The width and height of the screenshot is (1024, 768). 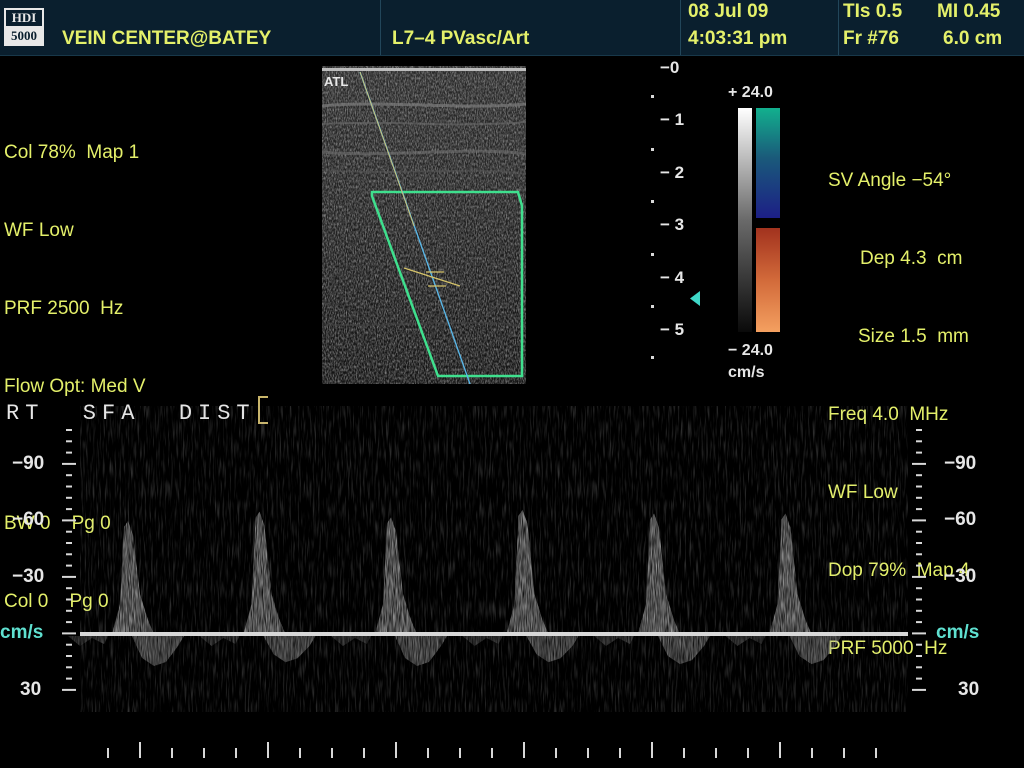 I want to click on hdi-logo: HDI 5000, so click(x=24, y=27).